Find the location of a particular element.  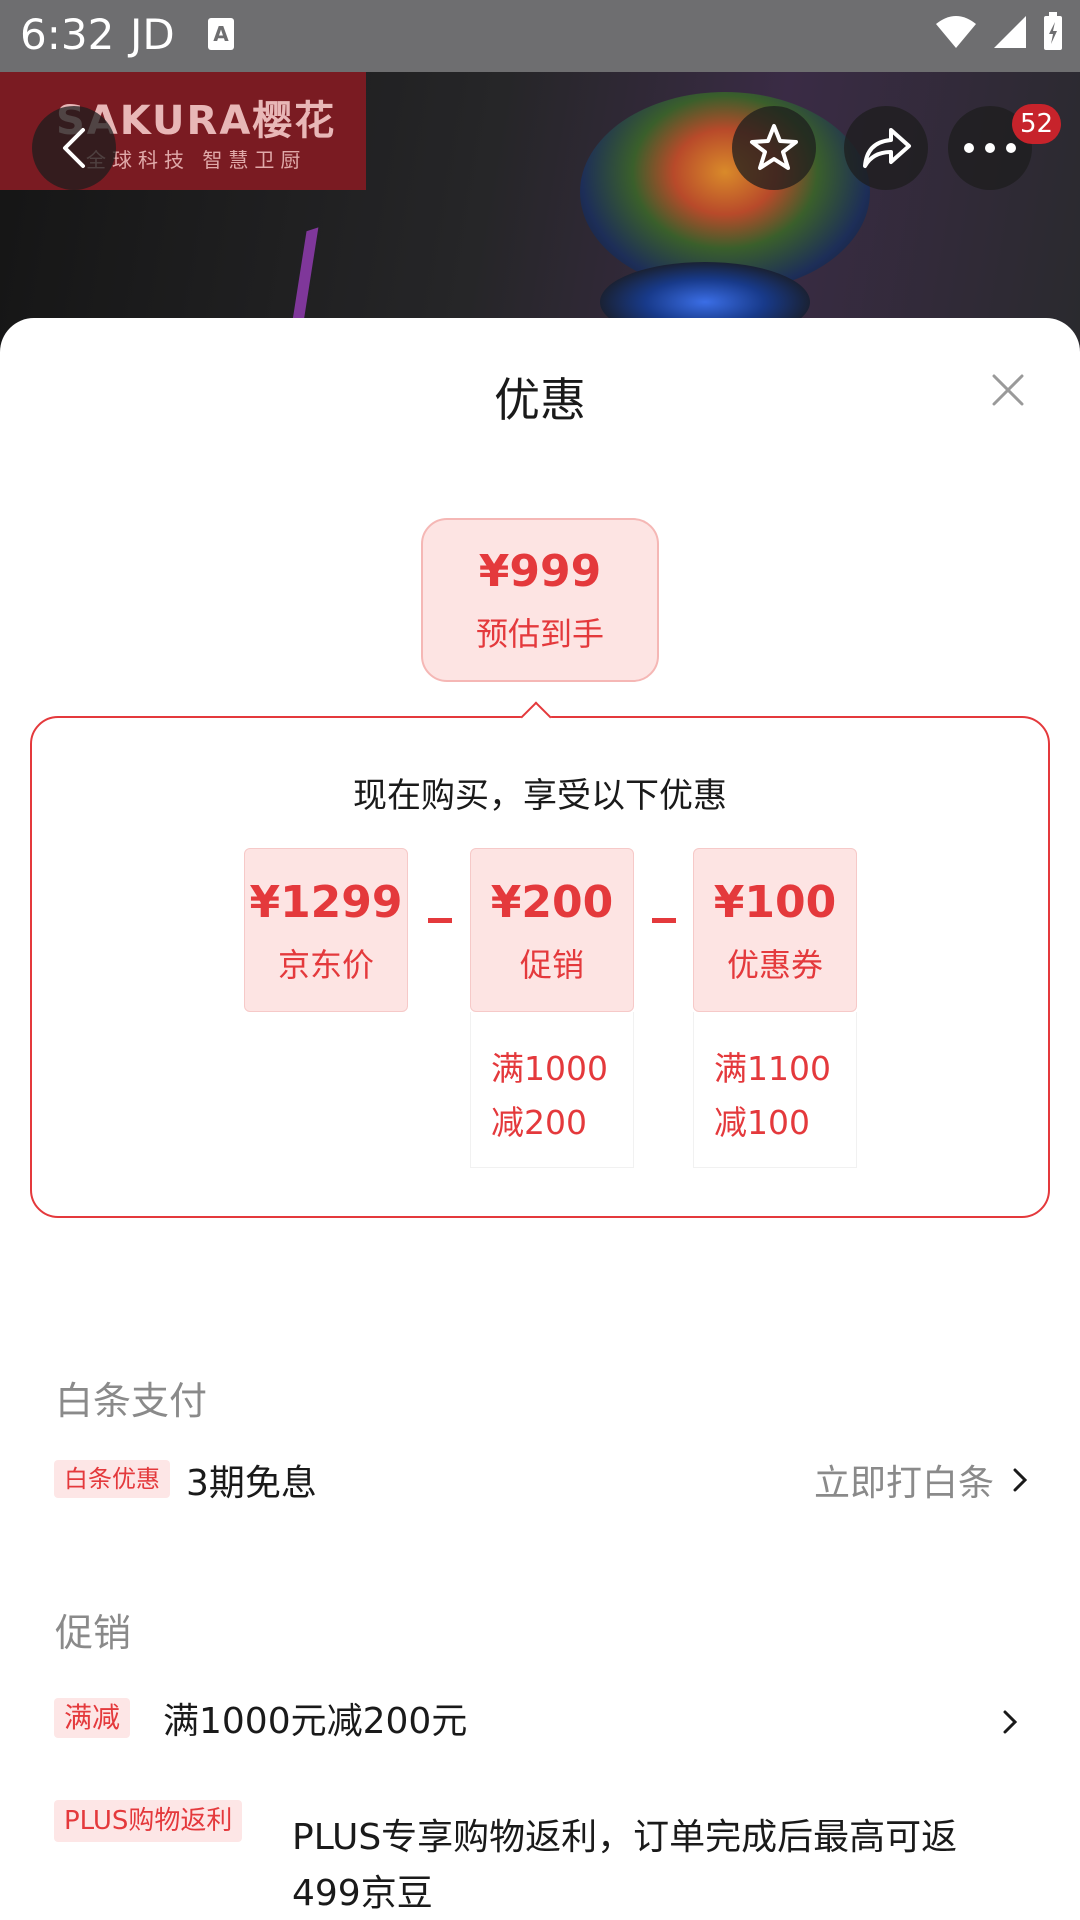

fullcut-text: 满1000元减200元 is located at coordinates (315, 1721).